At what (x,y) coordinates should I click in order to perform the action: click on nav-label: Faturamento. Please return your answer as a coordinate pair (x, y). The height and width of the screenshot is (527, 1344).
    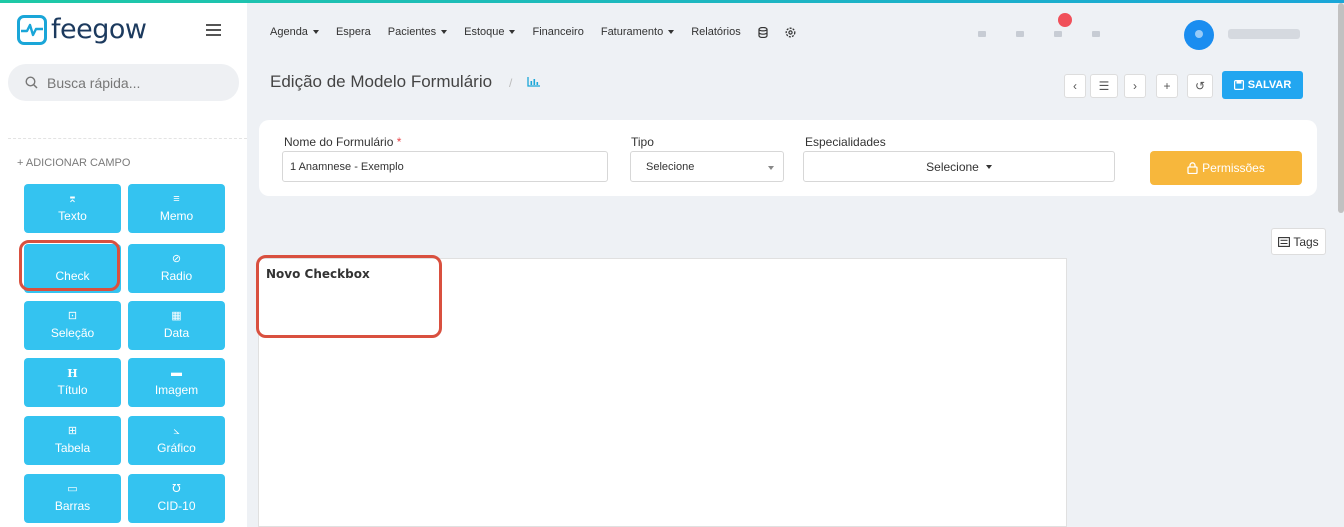
    Looking at the image, I should click on (632, 32).